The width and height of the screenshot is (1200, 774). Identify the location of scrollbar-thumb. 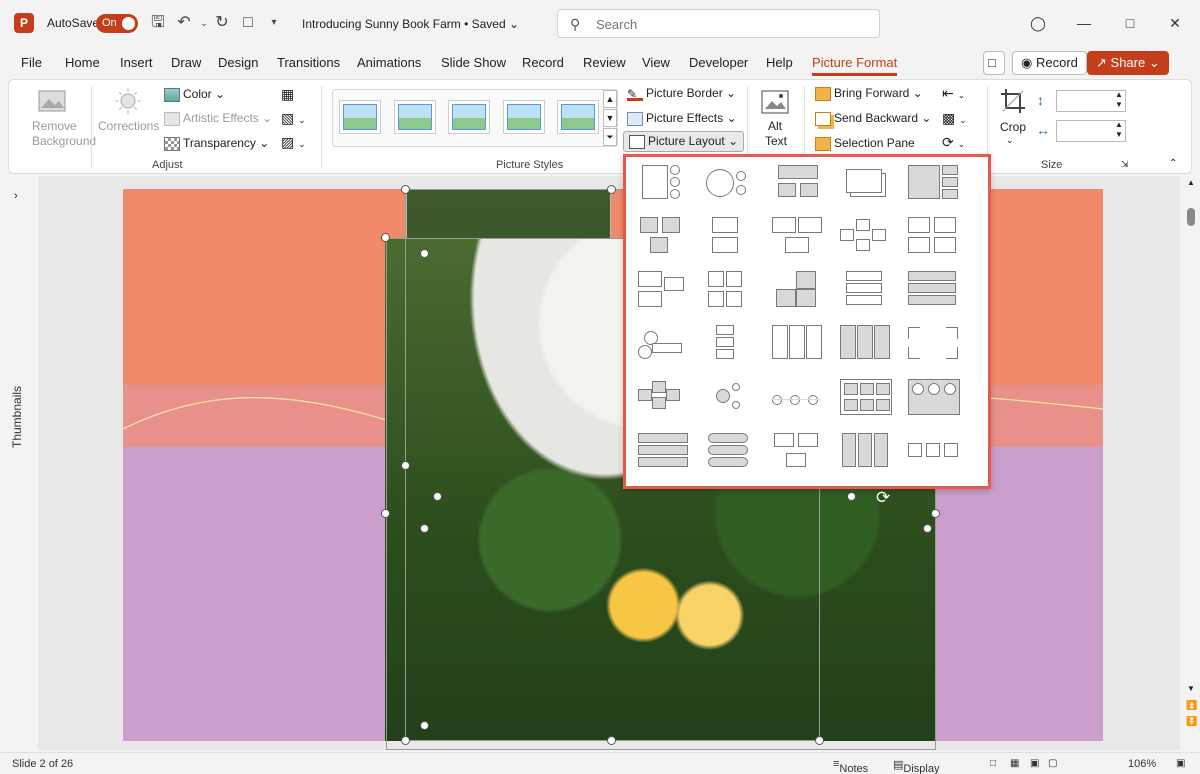
(1191, 217).